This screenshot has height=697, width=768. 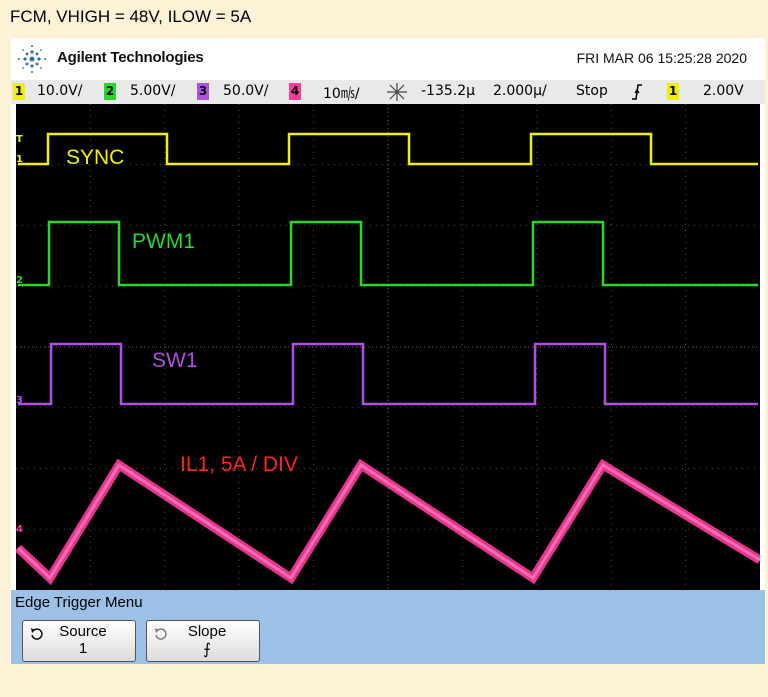 What do you see at coordinates (175, 360) in the screenshot?
I see `trace-label-sw1: SW1` at bounding box center [175, 360].